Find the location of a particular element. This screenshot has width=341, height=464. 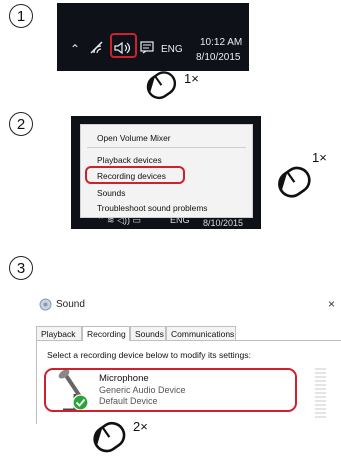

step-2-badge: 2 is located at coordinates (21, 124).